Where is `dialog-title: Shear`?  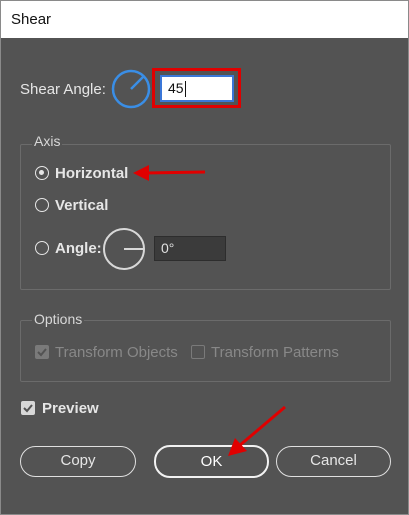 dialog-title: Shear is located at coordinates (31, 19).